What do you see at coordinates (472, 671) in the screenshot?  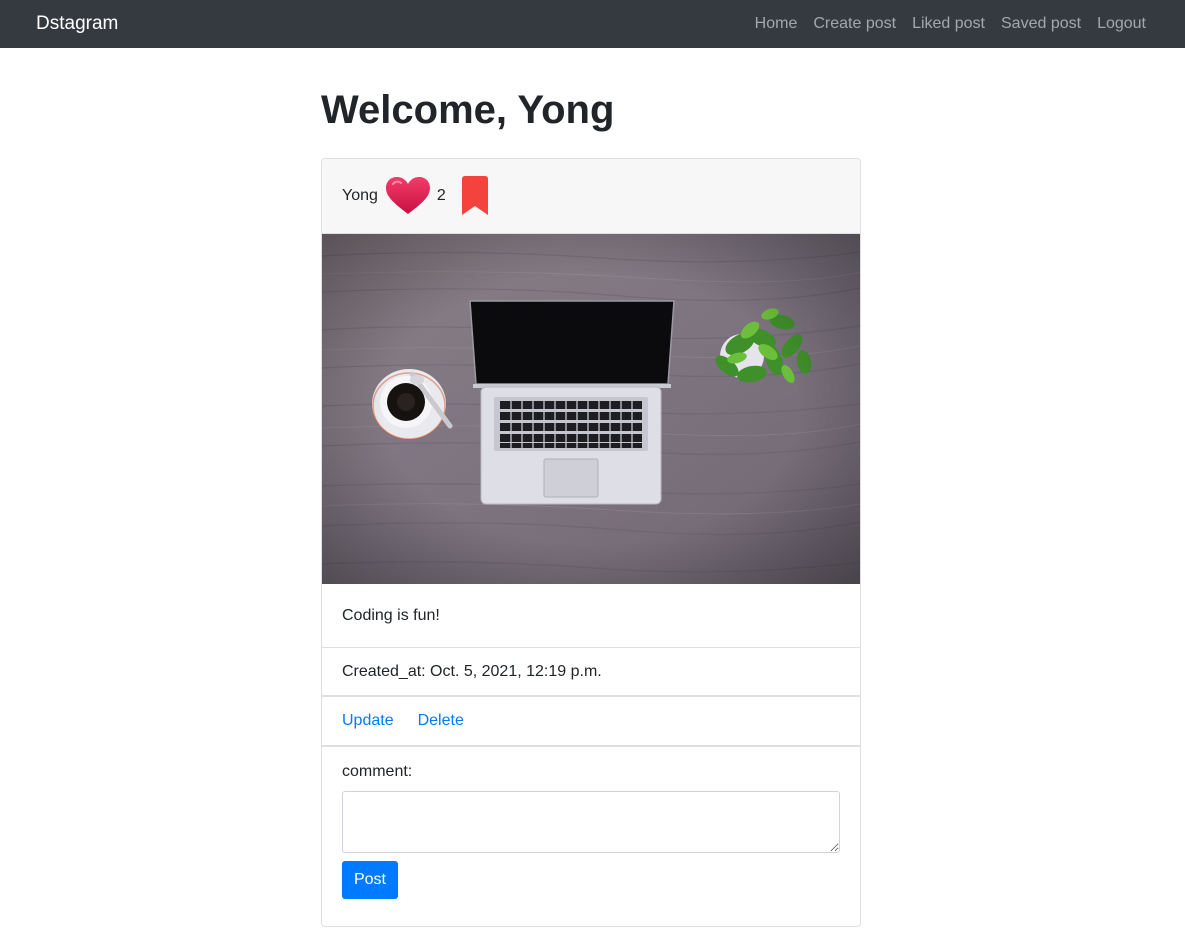 I see `post-created-at-text: Created_at: Oct. 5, 2021, 12:19 p.m.` at bounding box center [472, 671].